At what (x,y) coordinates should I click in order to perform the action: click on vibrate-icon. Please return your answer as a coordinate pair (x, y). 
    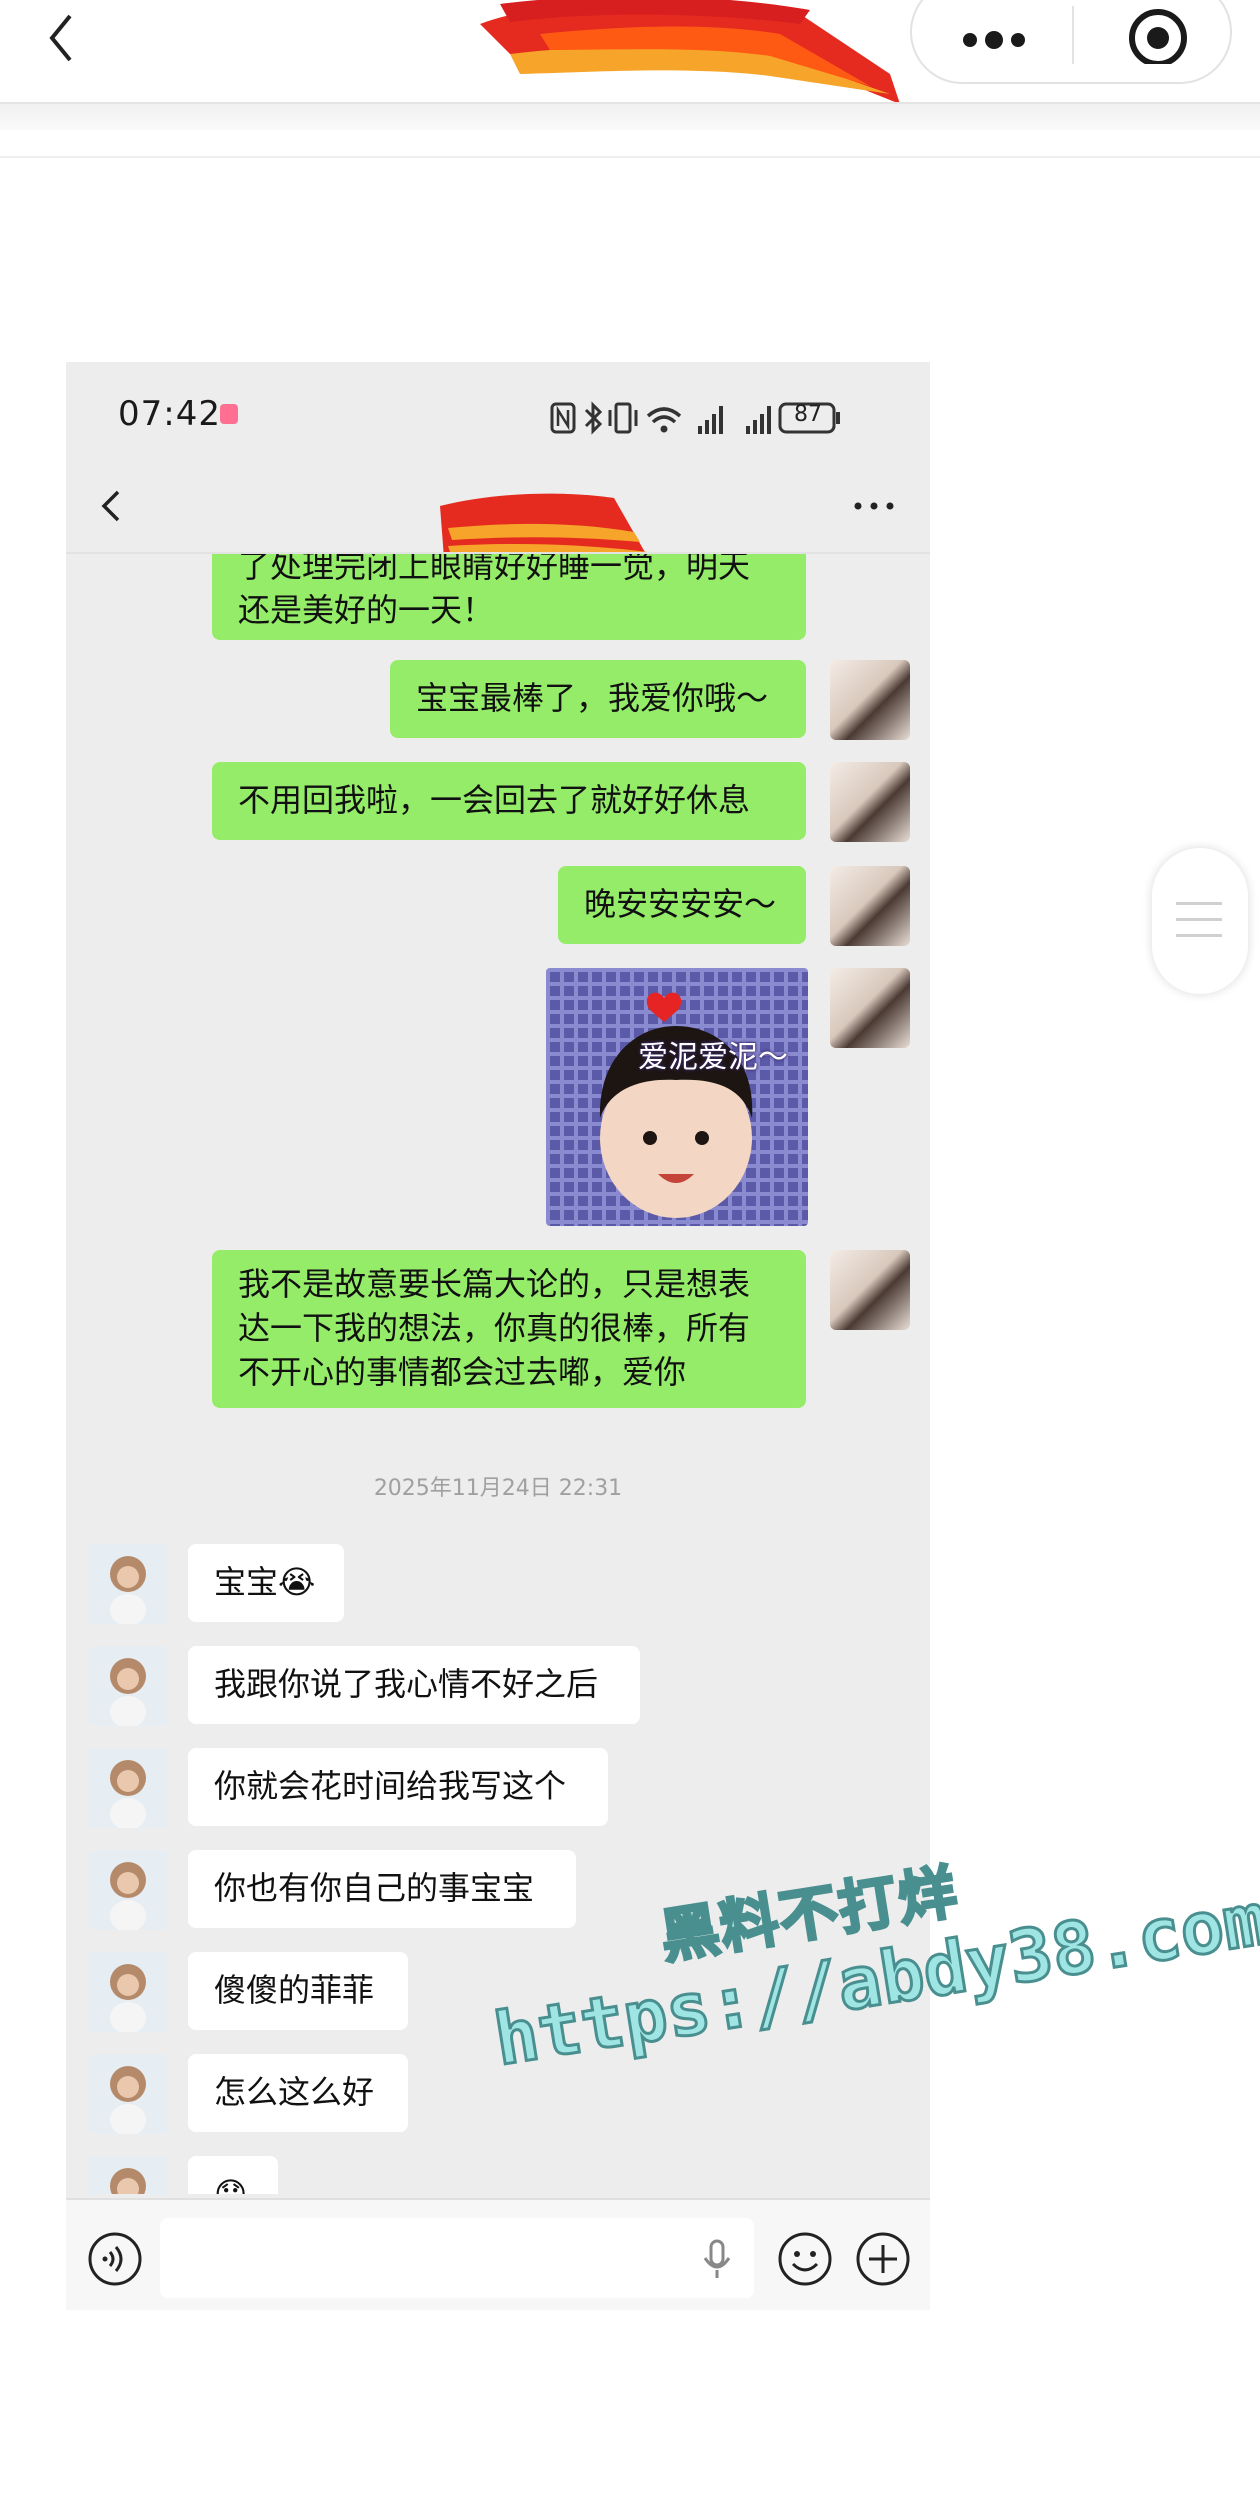
    Looking at the image, I should click on (623, 418).